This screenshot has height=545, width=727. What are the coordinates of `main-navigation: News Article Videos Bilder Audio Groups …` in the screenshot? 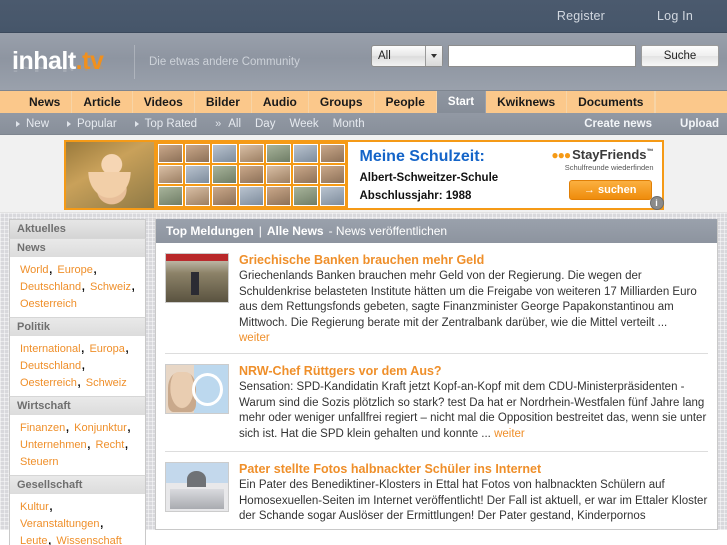 It's located at (363, 102).